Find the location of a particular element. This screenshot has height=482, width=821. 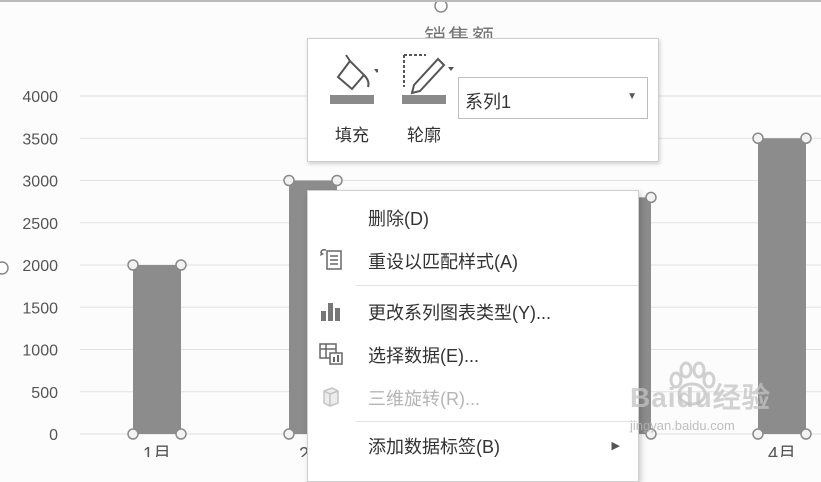

y-tick-label: 3000 is located at coordinates (40, 182).